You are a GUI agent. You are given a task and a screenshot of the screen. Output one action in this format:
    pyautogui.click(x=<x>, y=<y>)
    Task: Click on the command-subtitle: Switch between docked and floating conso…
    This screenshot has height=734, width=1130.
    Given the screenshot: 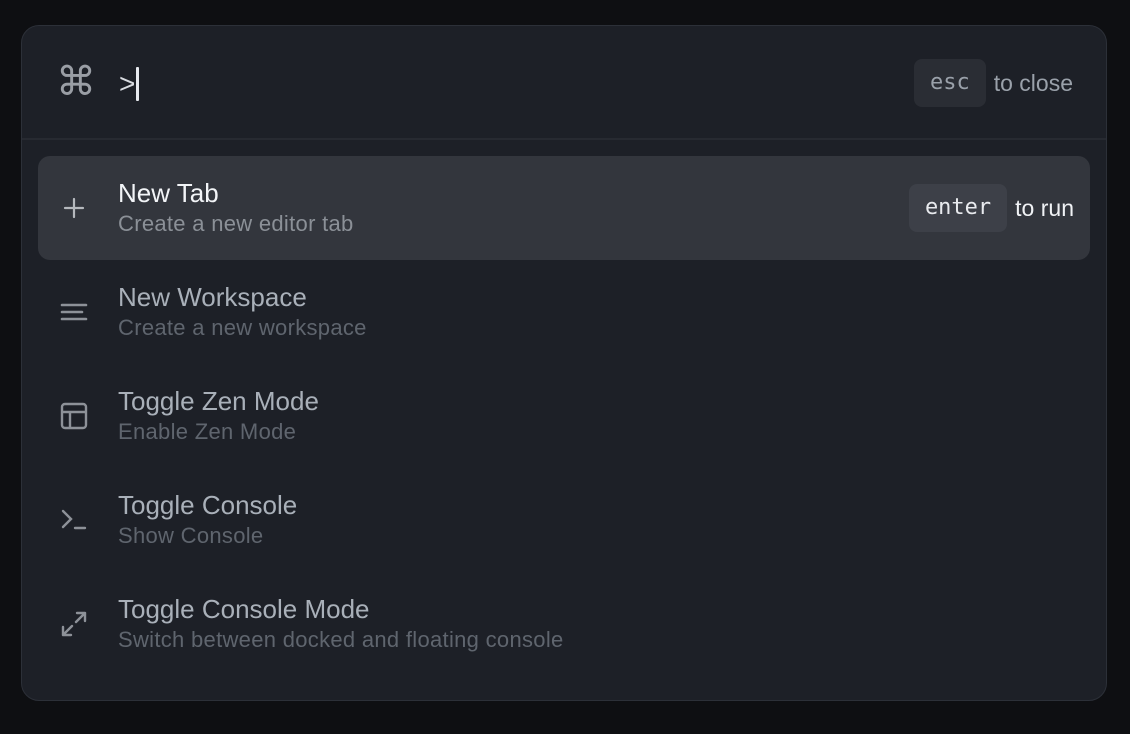 What is the action you would take?
    pyautogui.click(x=341, y=639)
    